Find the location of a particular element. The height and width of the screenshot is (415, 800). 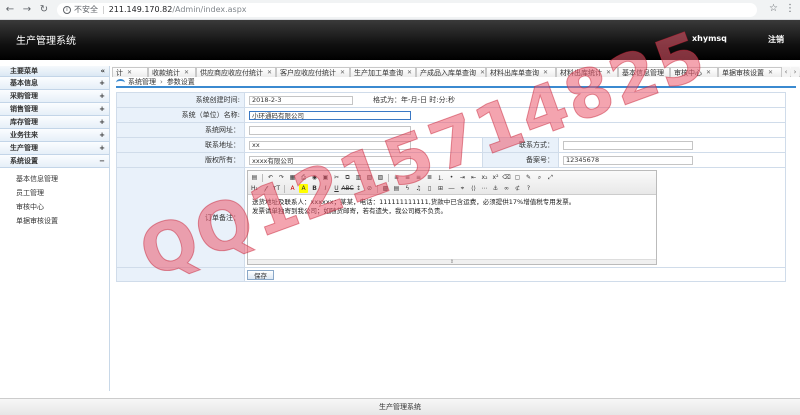

reload-icon: ↻ is located at coordinates (44, 10).